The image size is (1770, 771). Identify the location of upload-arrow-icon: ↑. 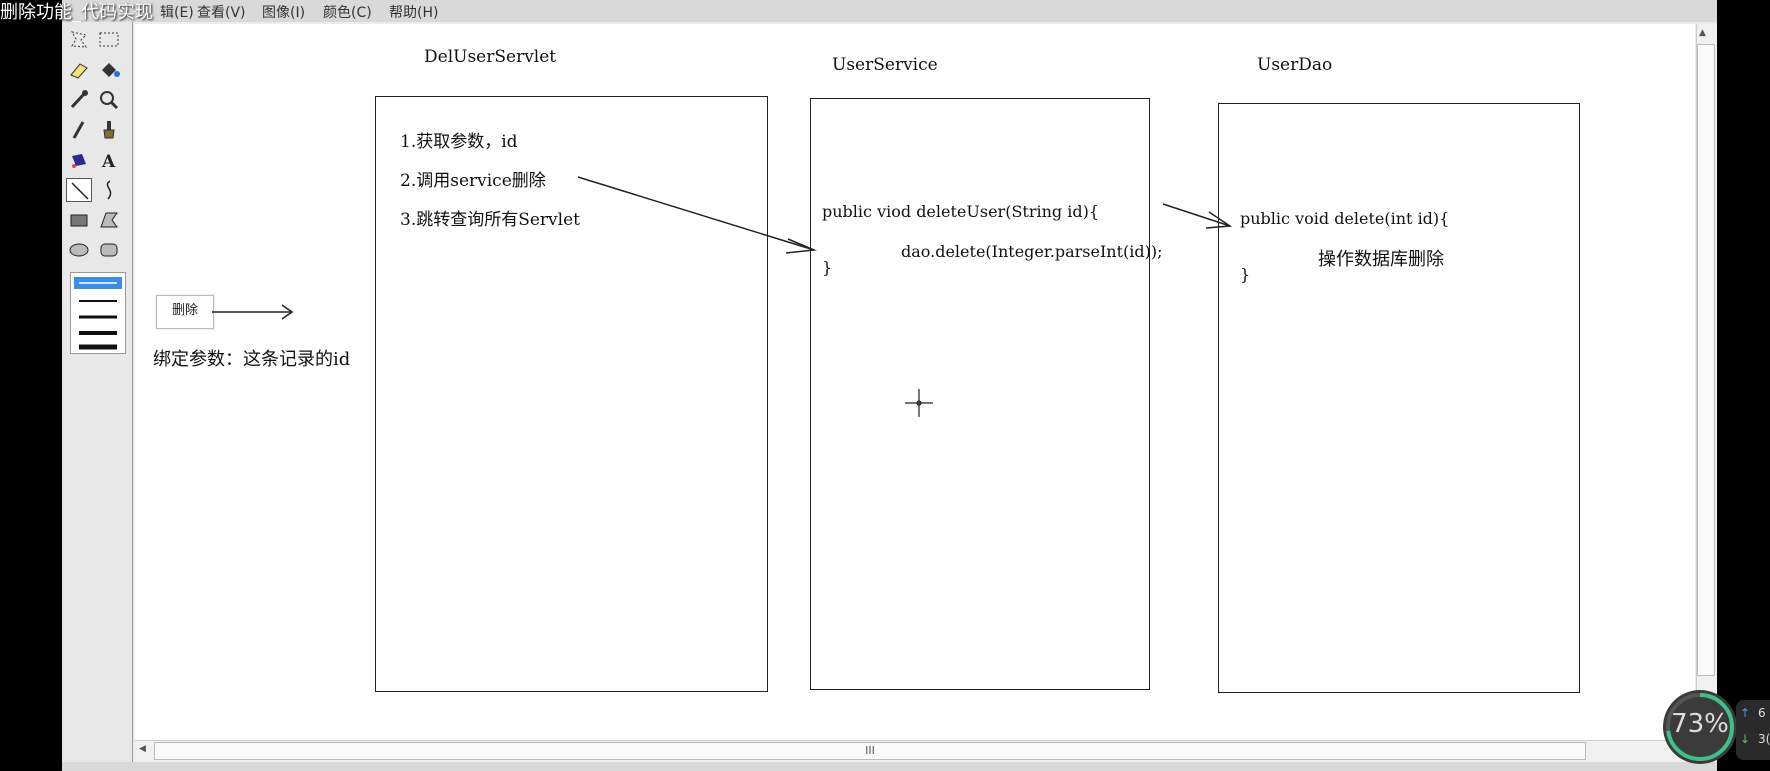
(1745, 713).